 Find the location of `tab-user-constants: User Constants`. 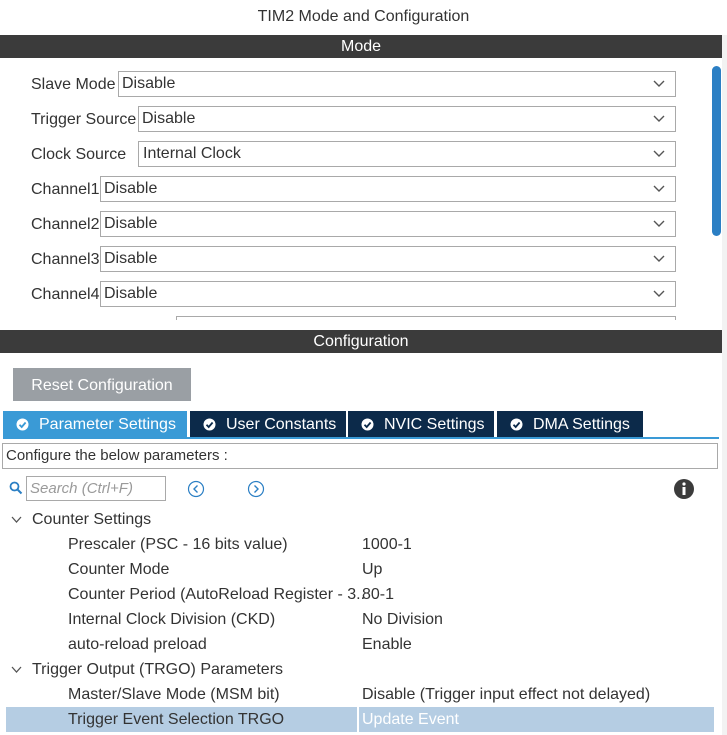

tab-user-constants: User Constants is located at coordinates (268, 424).